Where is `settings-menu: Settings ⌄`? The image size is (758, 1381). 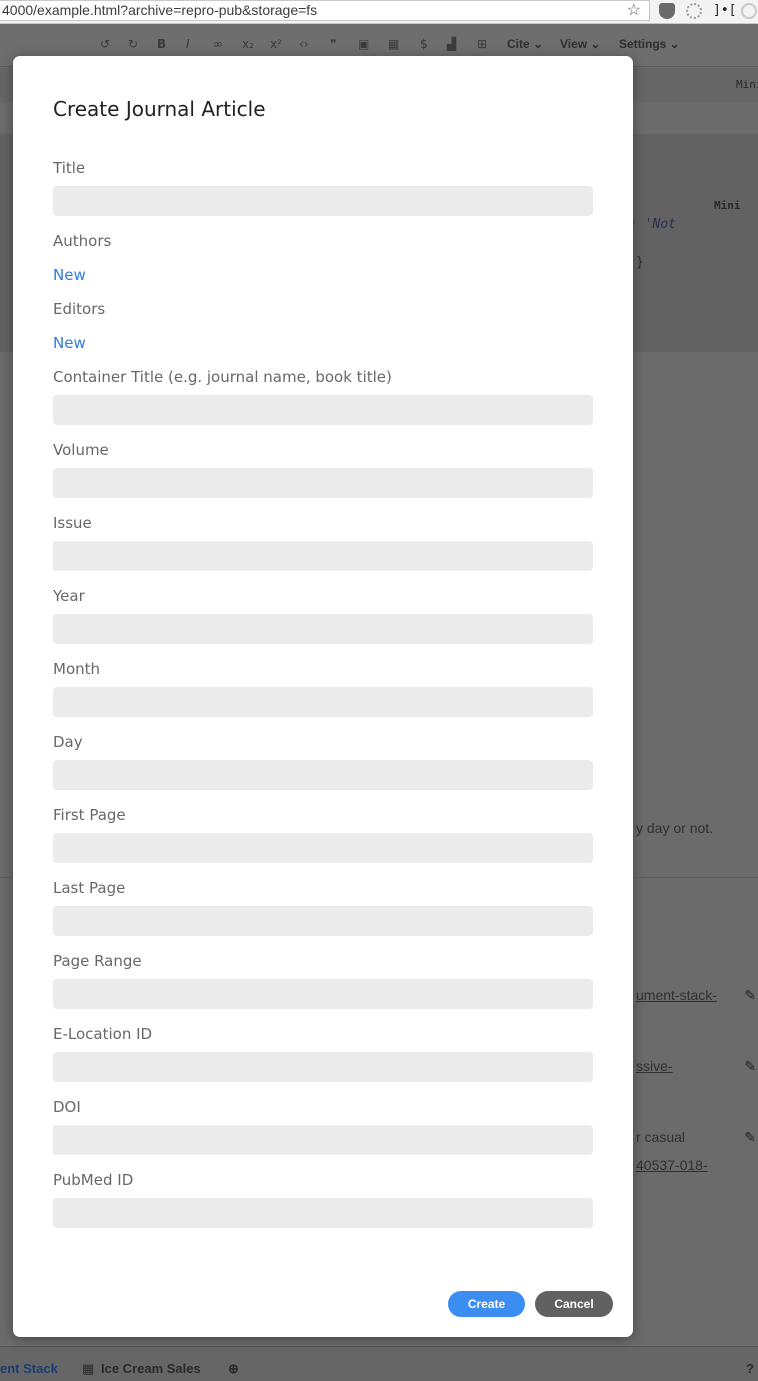
settings-menu: Settings ⌄ is located at coordinates (649, 44).